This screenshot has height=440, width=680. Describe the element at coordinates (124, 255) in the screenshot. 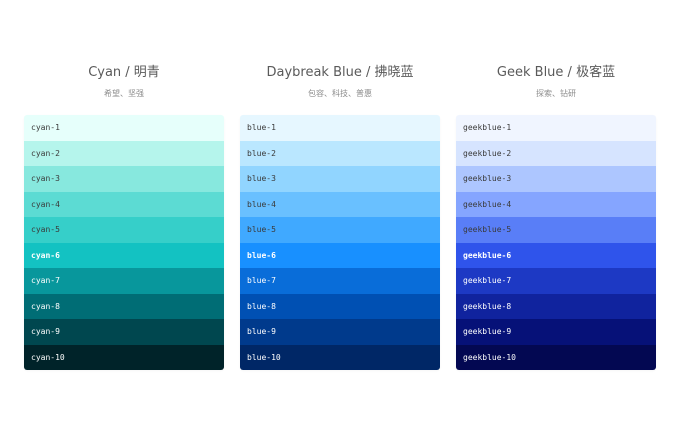

I see `swatch-cyan-6: cyan-6` at that location.